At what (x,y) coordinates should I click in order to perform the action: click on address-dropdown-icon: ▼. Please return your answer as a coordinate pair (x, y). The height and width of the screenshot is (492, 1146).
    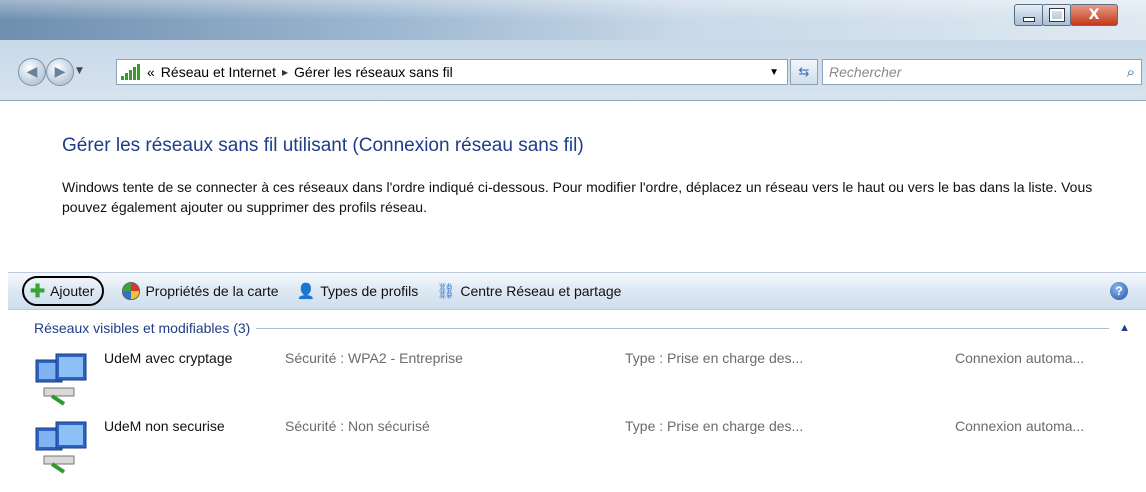
    Looking at the image, I should click on (774, 72).